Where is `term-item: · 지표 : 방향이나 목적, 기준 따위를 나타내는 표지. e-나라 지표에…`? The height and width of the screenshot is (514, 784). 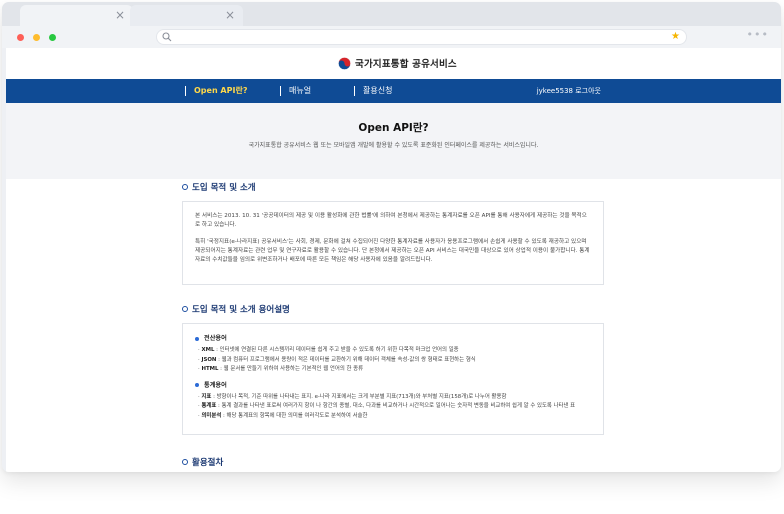 term-item: · 지표 : 방향이나 목적, 기준 따위를 나타내는 표지. e-나라 지표에… is located at coordinates (352, 396).